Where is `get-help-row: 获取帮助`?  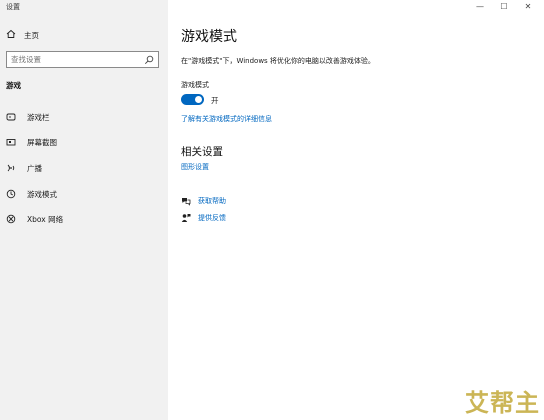 get-help-row: 获取帮助 is located at coordinates (203, 201).